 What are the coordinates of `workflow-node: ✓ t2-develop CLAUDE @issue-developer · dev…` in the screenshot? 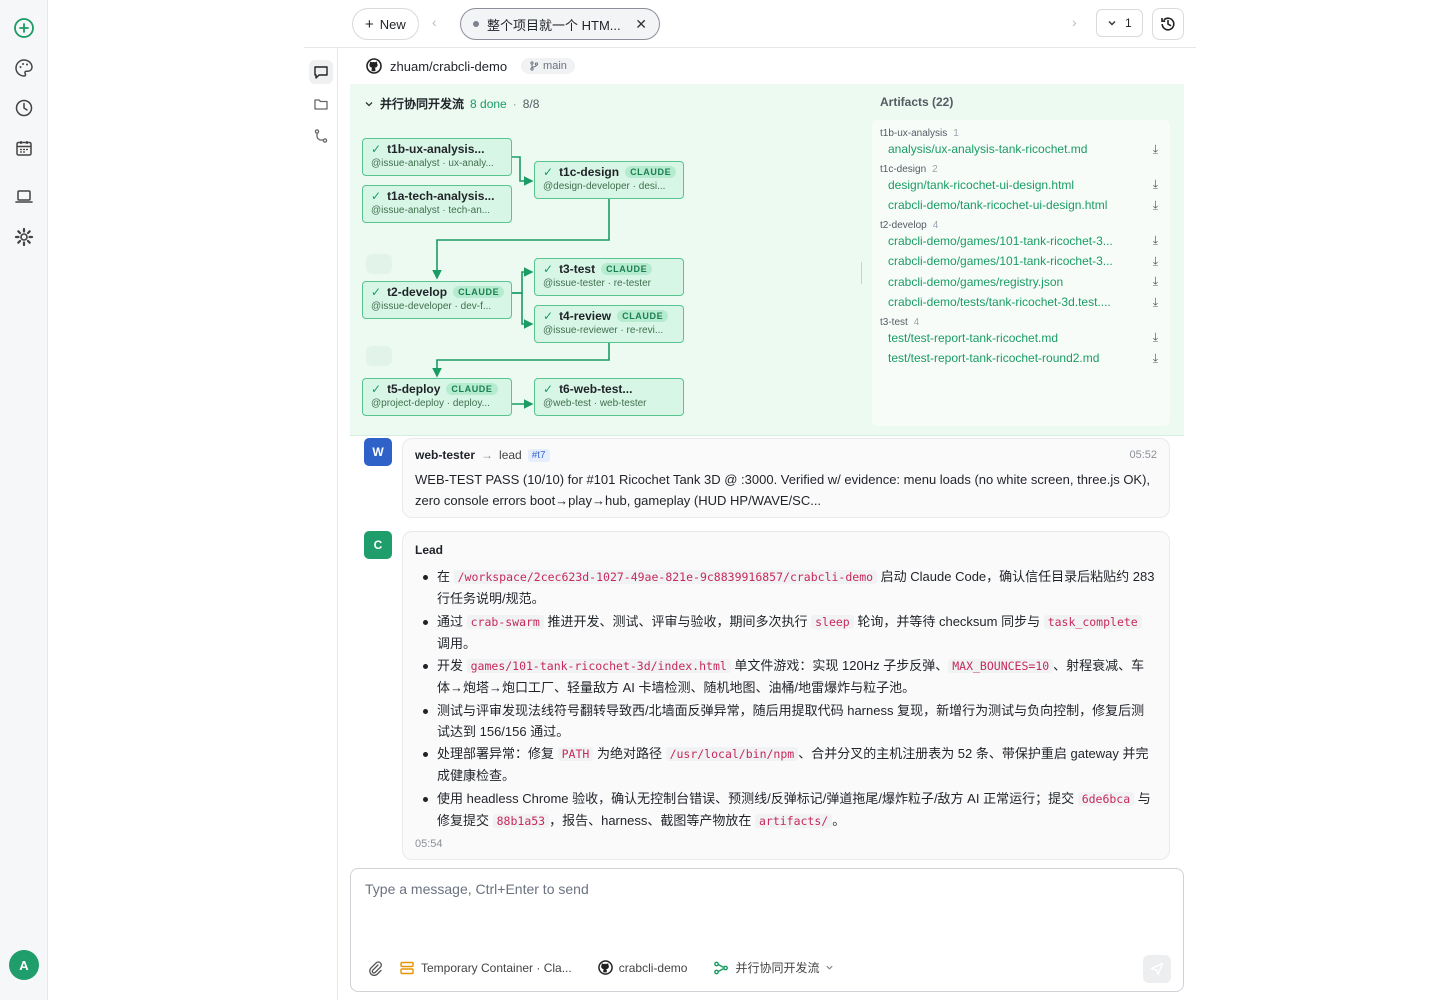 It's located at (437, 300).